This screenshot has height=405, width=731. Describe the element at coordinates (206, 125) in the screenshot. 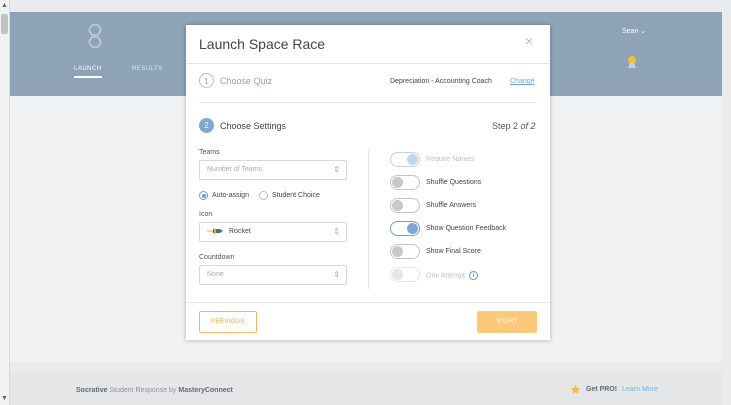

I see `step2-number-badge: 2` at that location.